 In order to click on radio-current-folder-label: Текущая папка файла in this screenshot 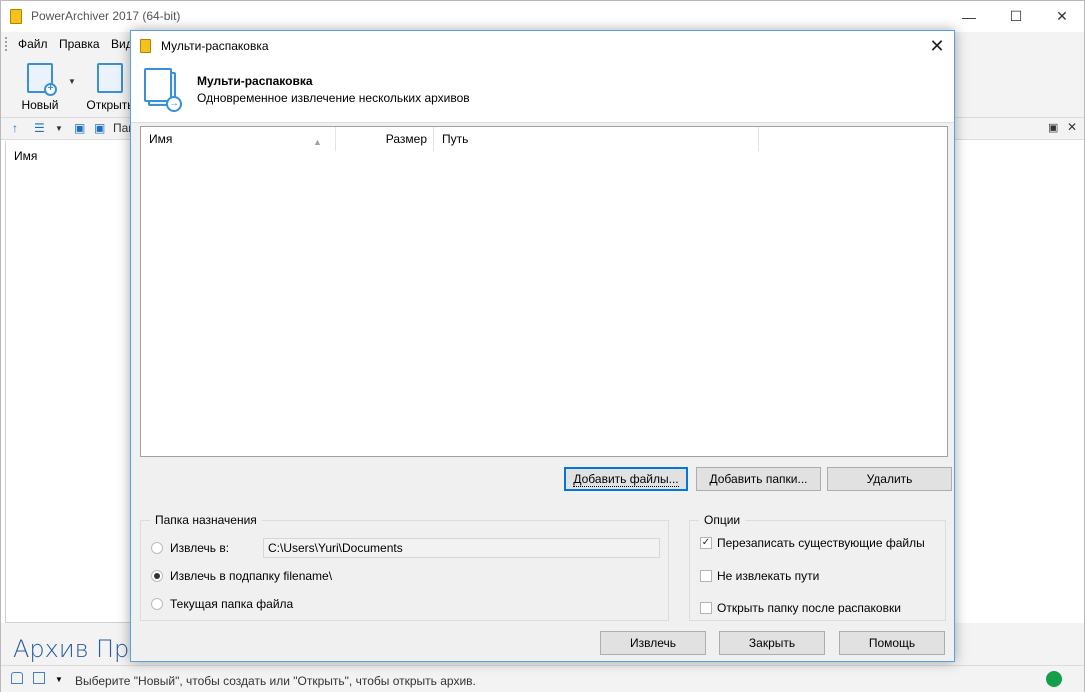, I will do `click(232, 604)`.